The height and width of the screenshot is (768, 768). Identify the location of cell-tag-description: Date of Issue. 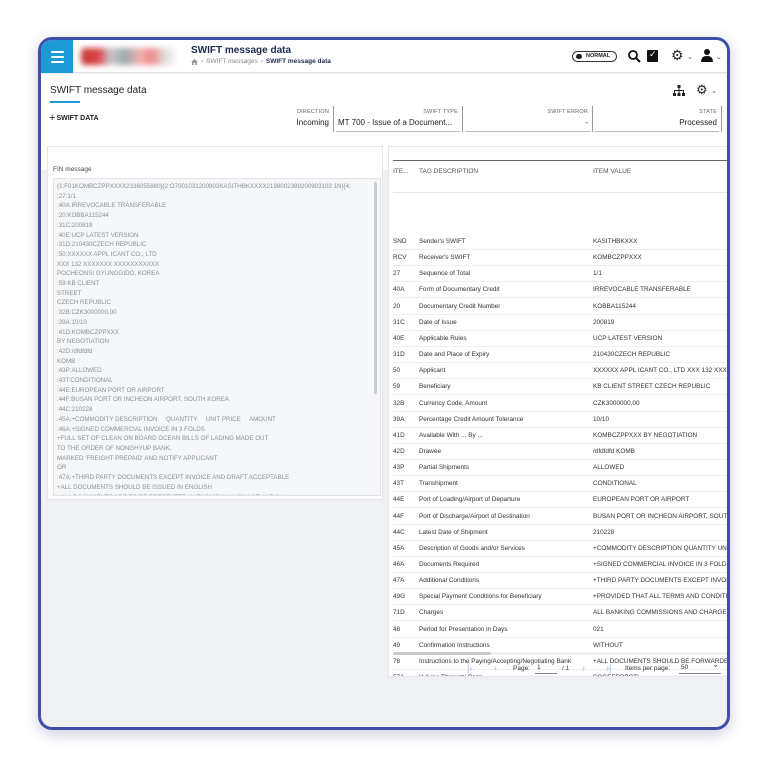
(438, 322).